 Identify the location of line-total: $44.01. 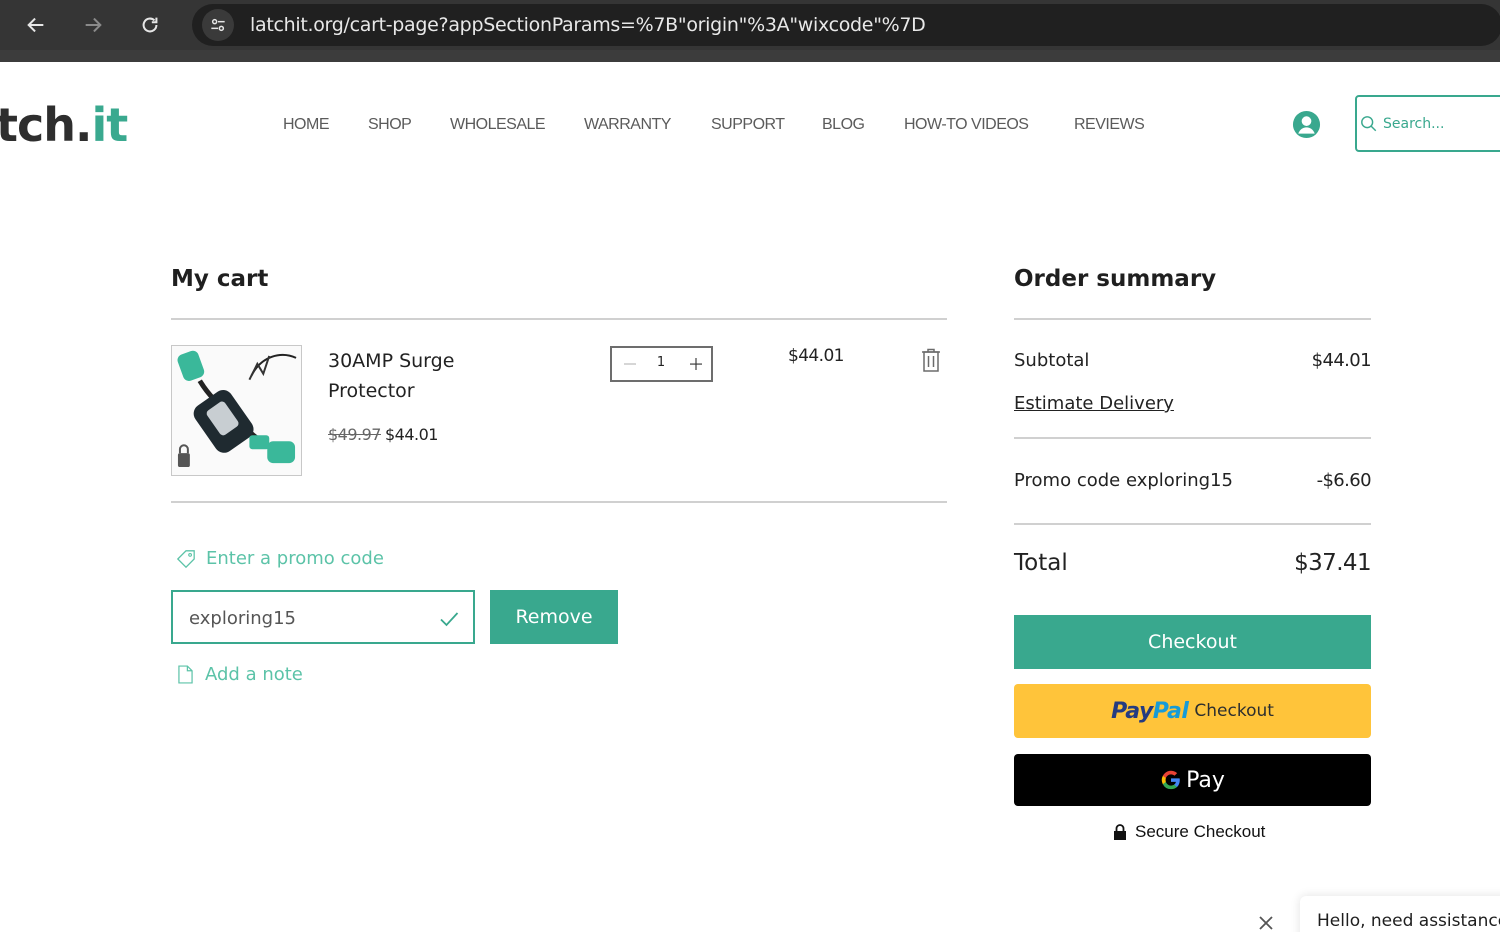
(816, 356).